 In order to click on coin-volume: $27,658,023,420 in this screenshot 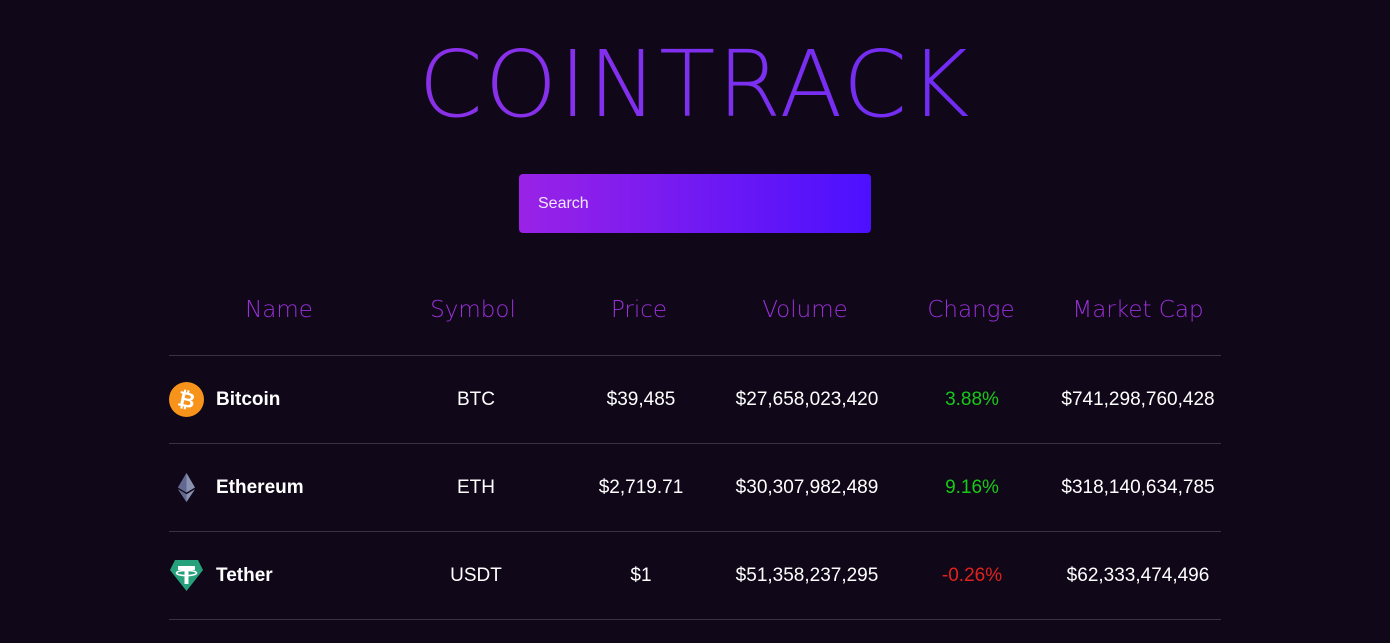, I will do `click(807, 399)`.